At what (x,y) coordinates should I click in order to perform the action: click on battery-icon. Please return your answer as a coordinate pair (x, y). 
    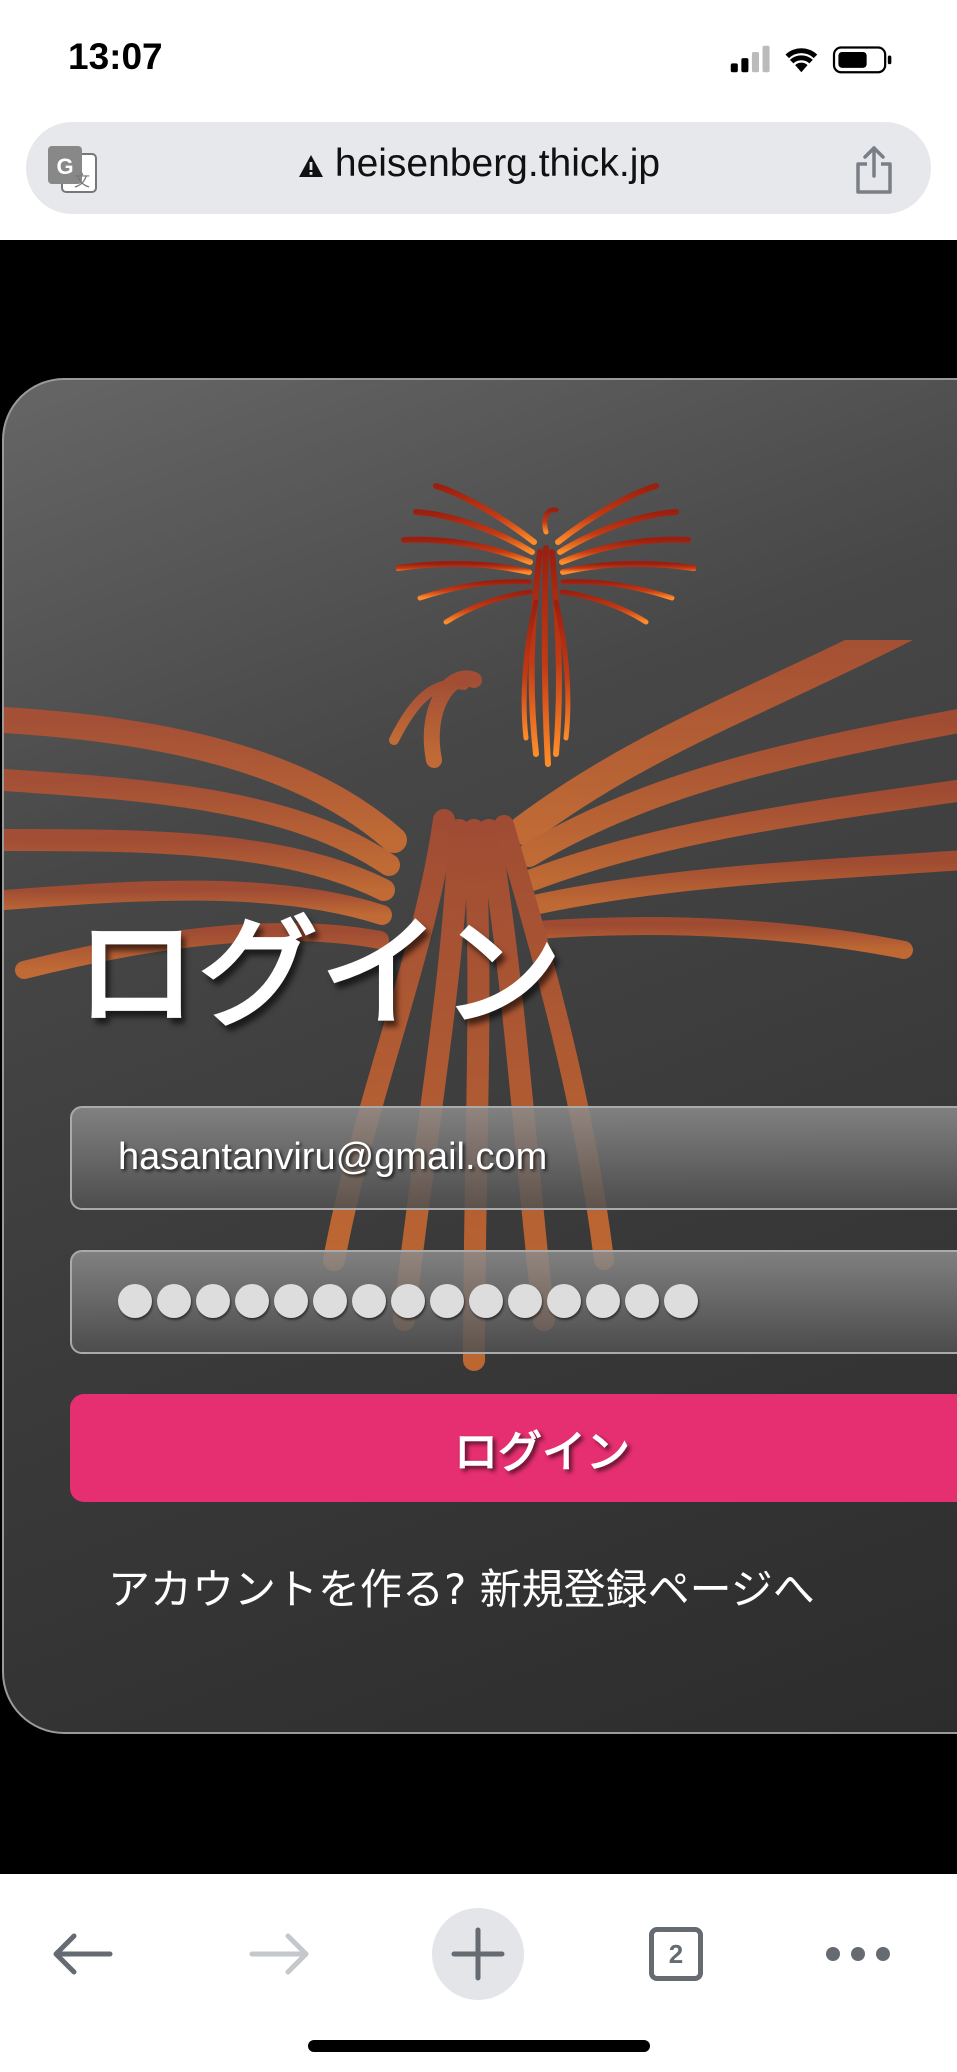
    Looking at the image, I should click on (862, 60).